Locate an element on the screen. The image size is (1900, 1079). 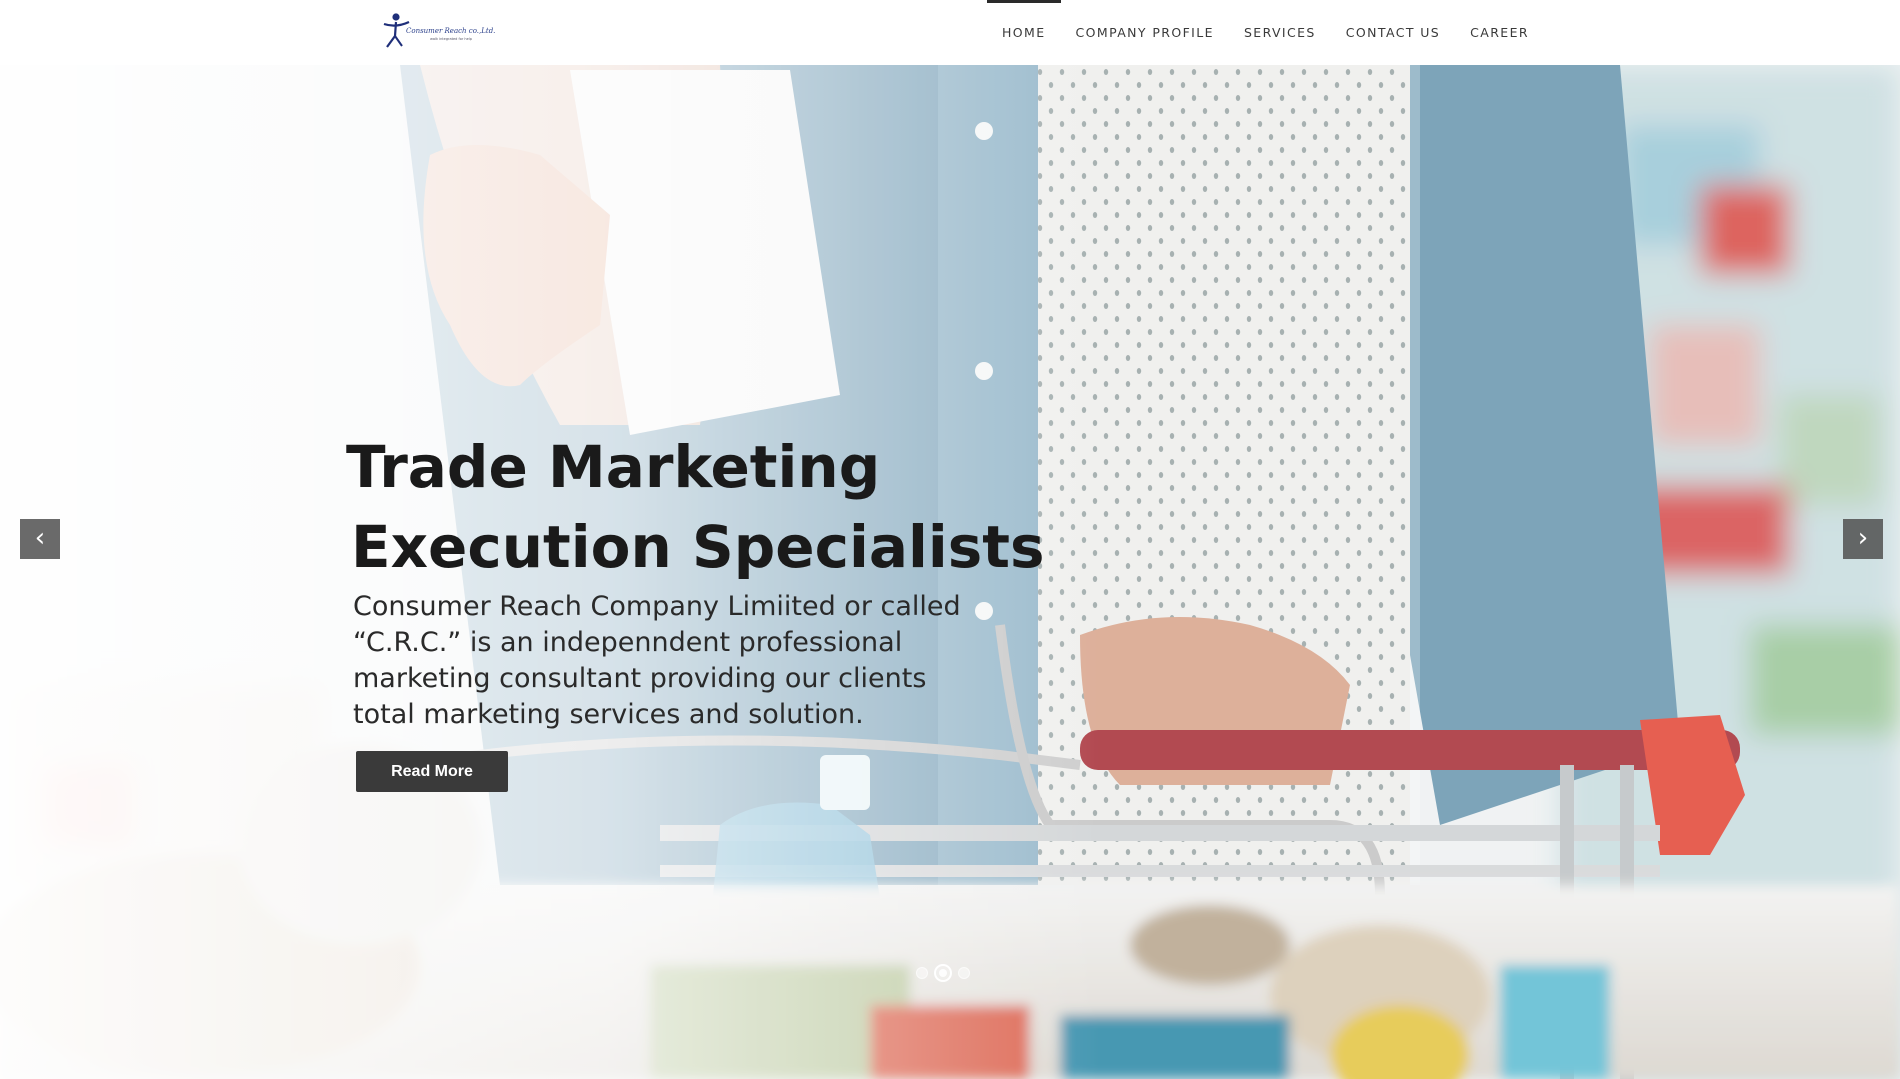
chevron-left-icon: ‹ is located at coordinates (40, 538).